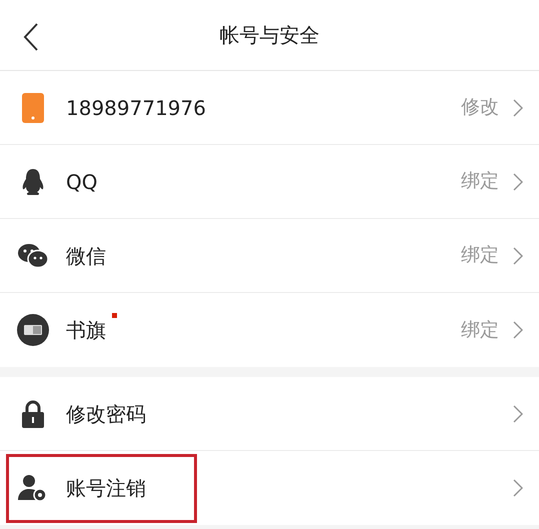  Describe the element at coordinates (106, 414) in the screenshot. I see `row-label: 修改密码` at that location.